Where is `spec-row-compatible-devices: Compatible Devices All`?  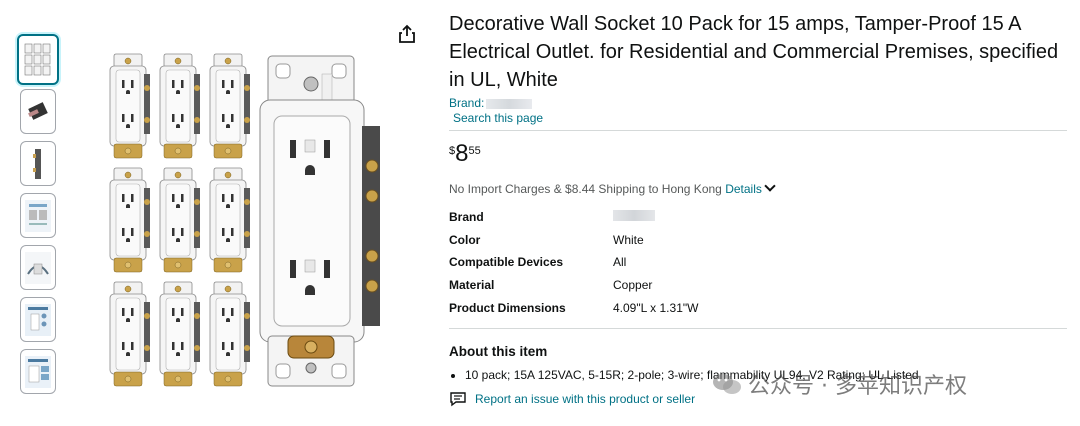 spec-row-compatible-devices: Compatible Devices All is located at coordinates (759, 262).